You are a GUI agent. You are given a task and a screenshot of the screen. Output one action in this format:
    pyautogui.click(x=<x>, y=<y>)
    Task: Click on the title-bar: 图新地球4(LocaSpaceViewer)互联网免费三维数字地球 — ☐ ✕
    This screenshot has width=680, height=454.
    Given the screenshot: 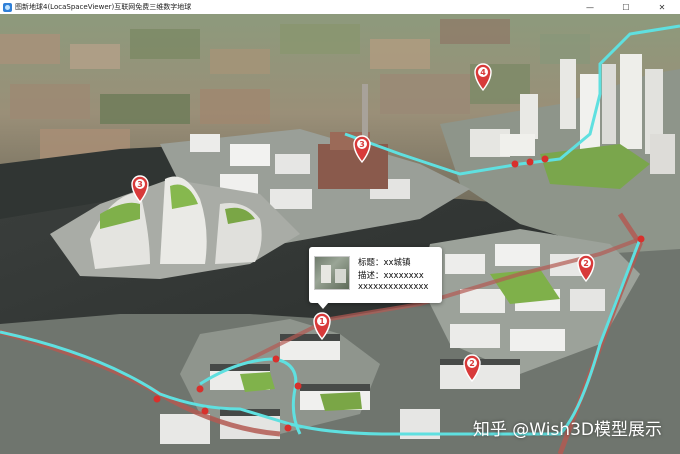 What is the action you would take?
    pyautogui.click(x=340, y=7)
    